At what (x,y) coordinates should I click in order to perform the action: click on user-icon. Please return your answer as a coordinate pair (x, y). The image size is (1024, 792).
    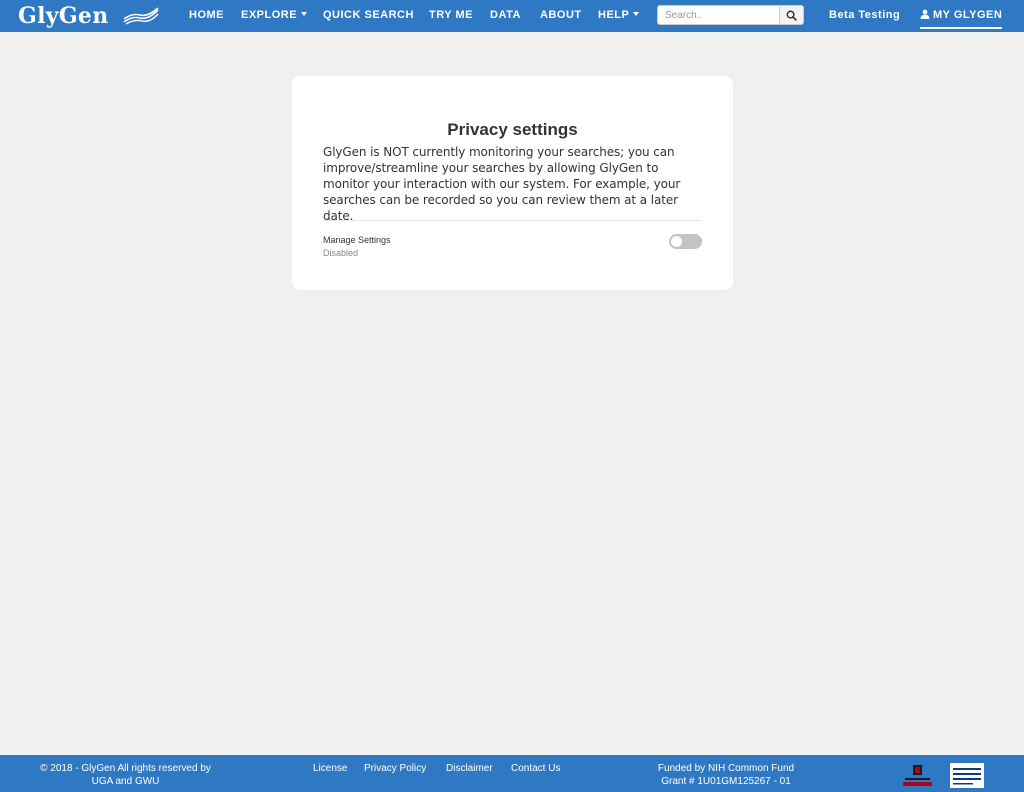
    Looking at the image, I should click on (925, 14).